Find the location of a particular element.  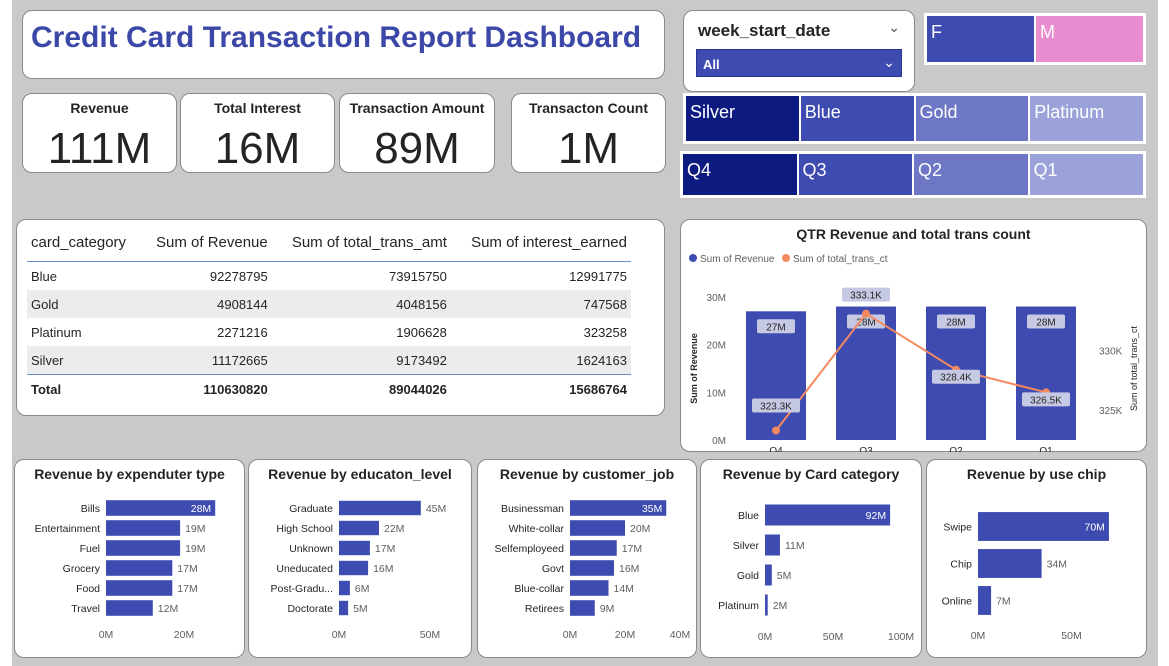

category-label: Grocery is located at coordinates (82, 569).